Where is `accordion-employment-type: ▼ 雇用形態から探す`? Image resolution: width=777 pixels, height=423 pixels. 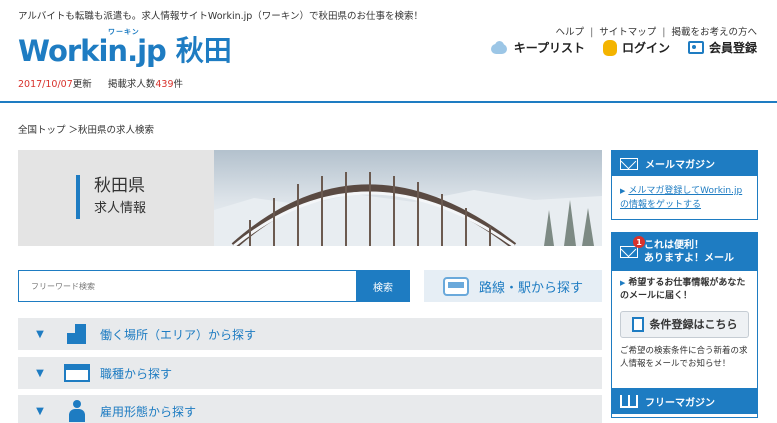 accordion-employment-type: ▼ 雇用形態から探す is located at coordinates (310, 409).